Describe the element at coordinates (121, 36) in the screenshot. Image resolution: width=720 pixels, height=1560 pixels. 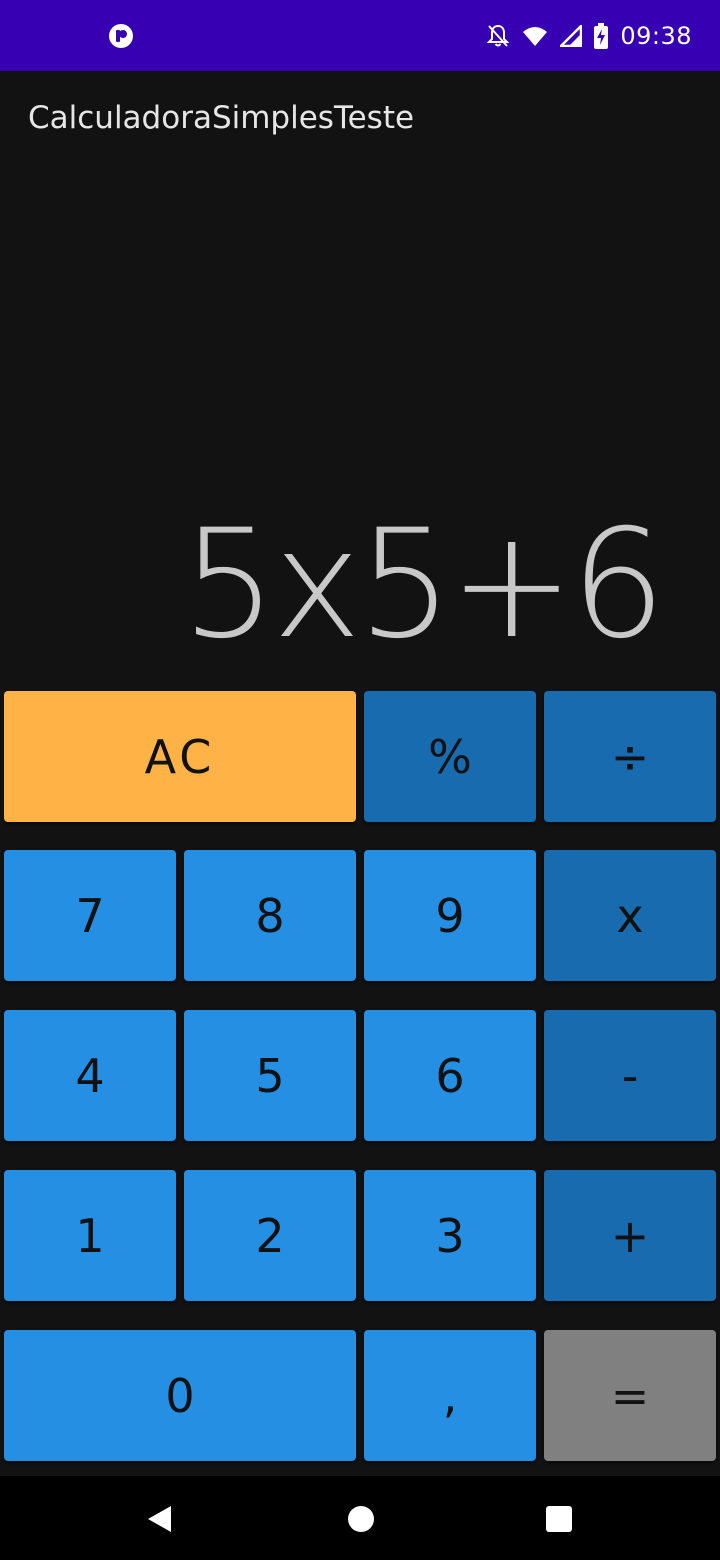
I see `app-notification-icon` at that location.